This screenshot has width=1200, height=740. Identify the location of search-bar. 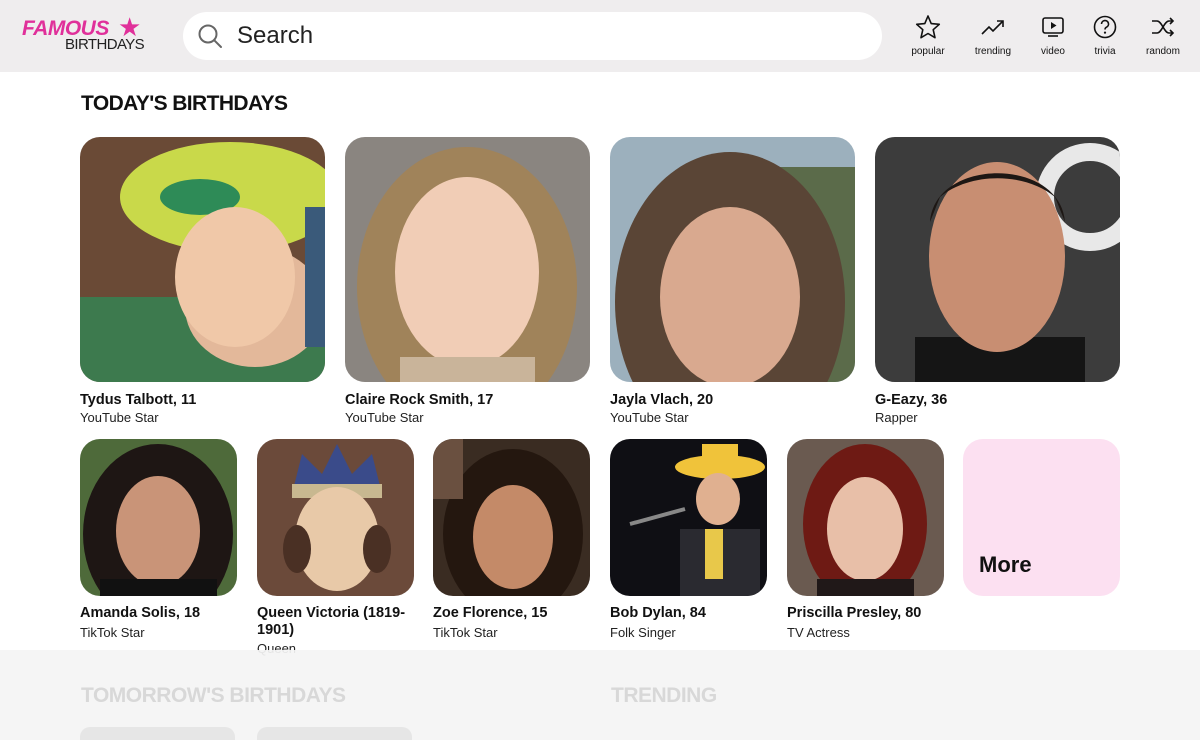
(532, 36).